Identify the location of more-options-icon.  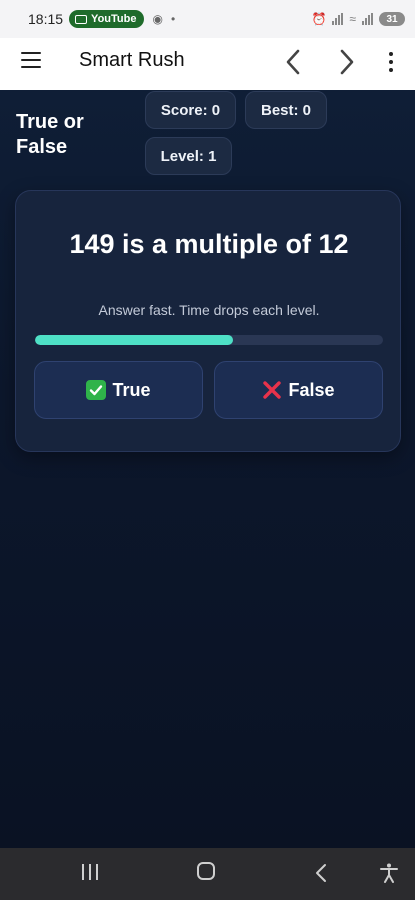
(391, 62).